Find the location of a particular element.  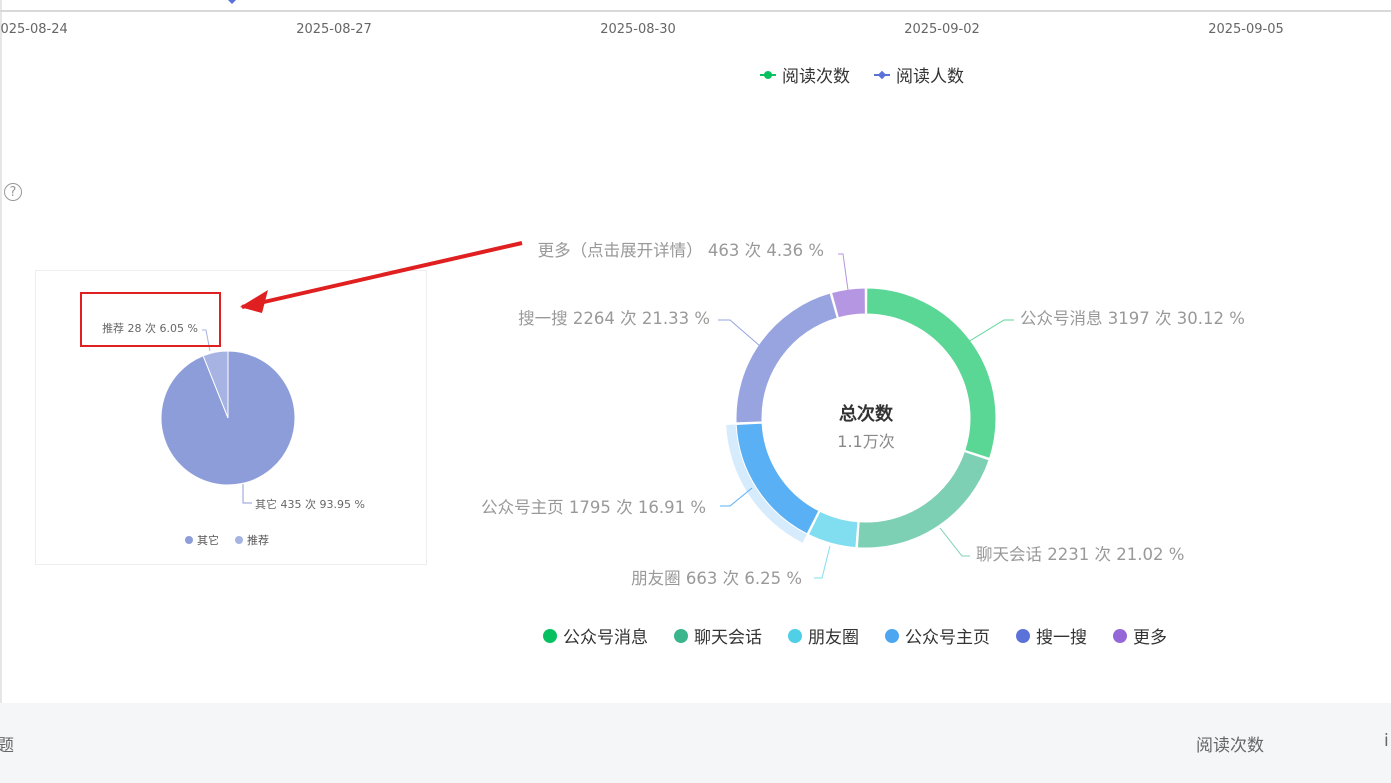

donut-legend: 公众号消息 聊天会话 朋友圈 公众号主页 搜一搜 更多 is located at coordinates (855, 635).